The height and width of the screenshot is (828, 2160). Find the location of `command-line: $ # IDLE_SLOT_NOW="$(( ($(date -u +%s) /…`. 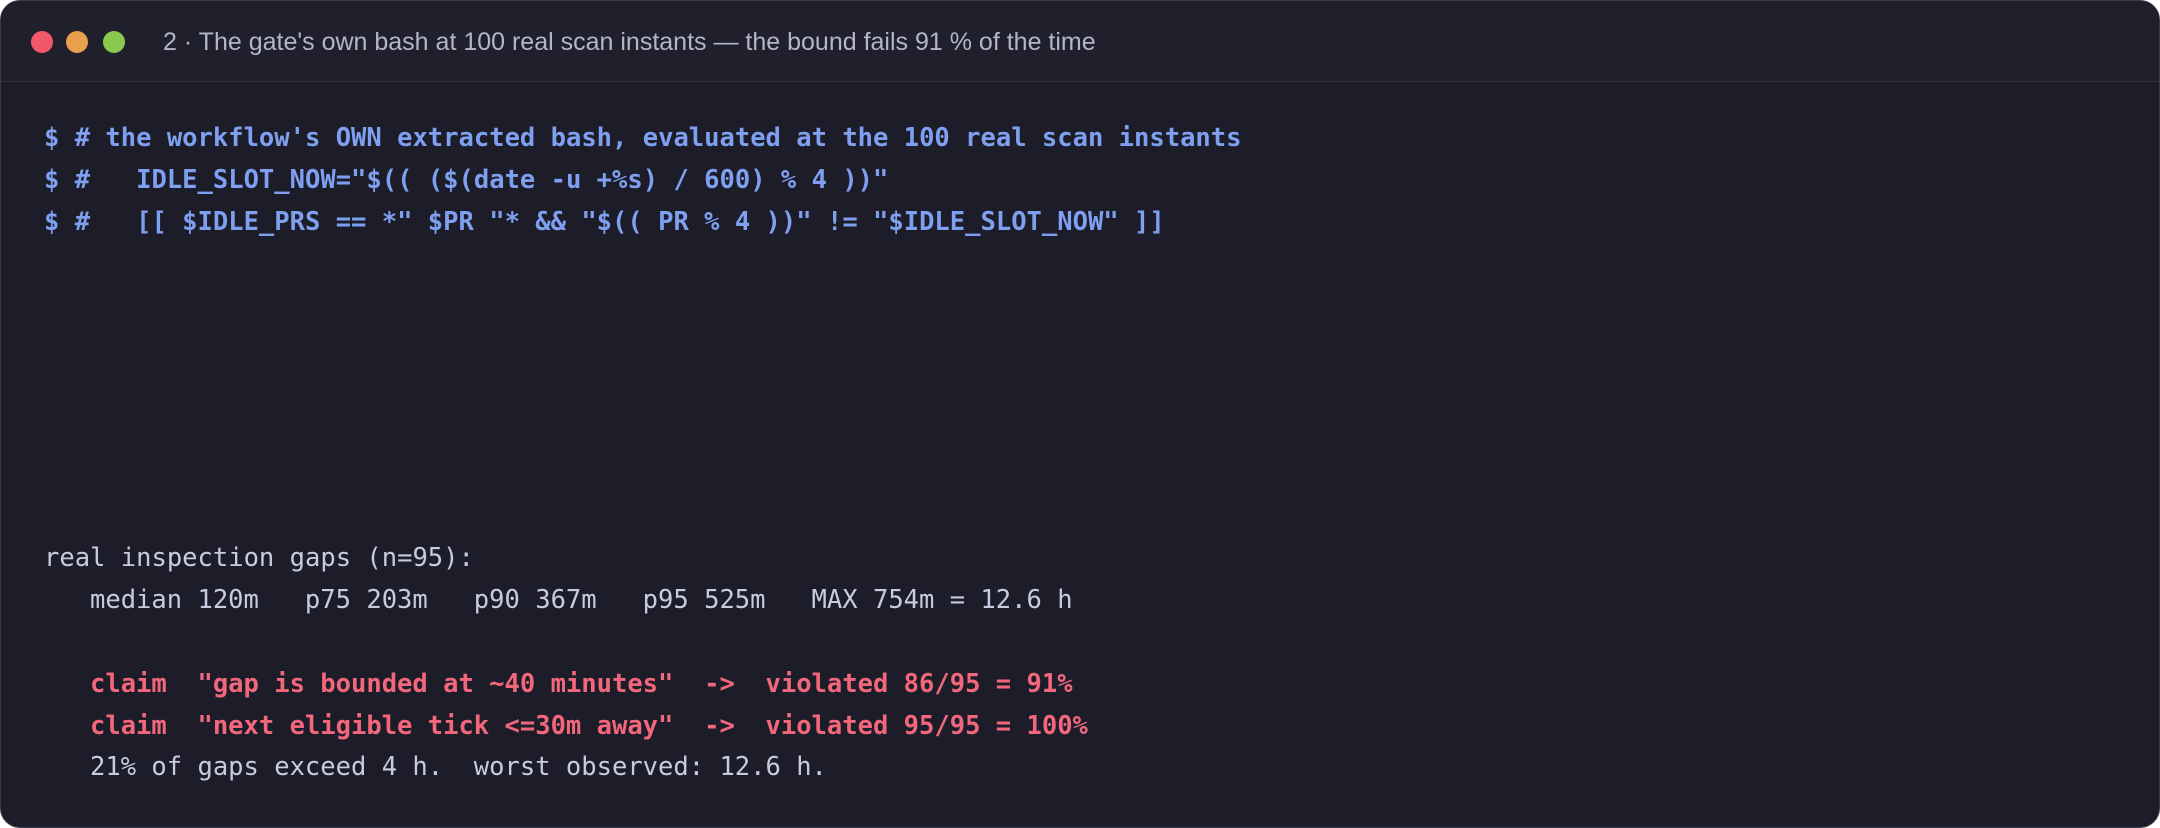

command-line: $ # IDLE_SLOT_NOW="$(( ($(date -u +%s) /… is located at coordinates (466, 180).